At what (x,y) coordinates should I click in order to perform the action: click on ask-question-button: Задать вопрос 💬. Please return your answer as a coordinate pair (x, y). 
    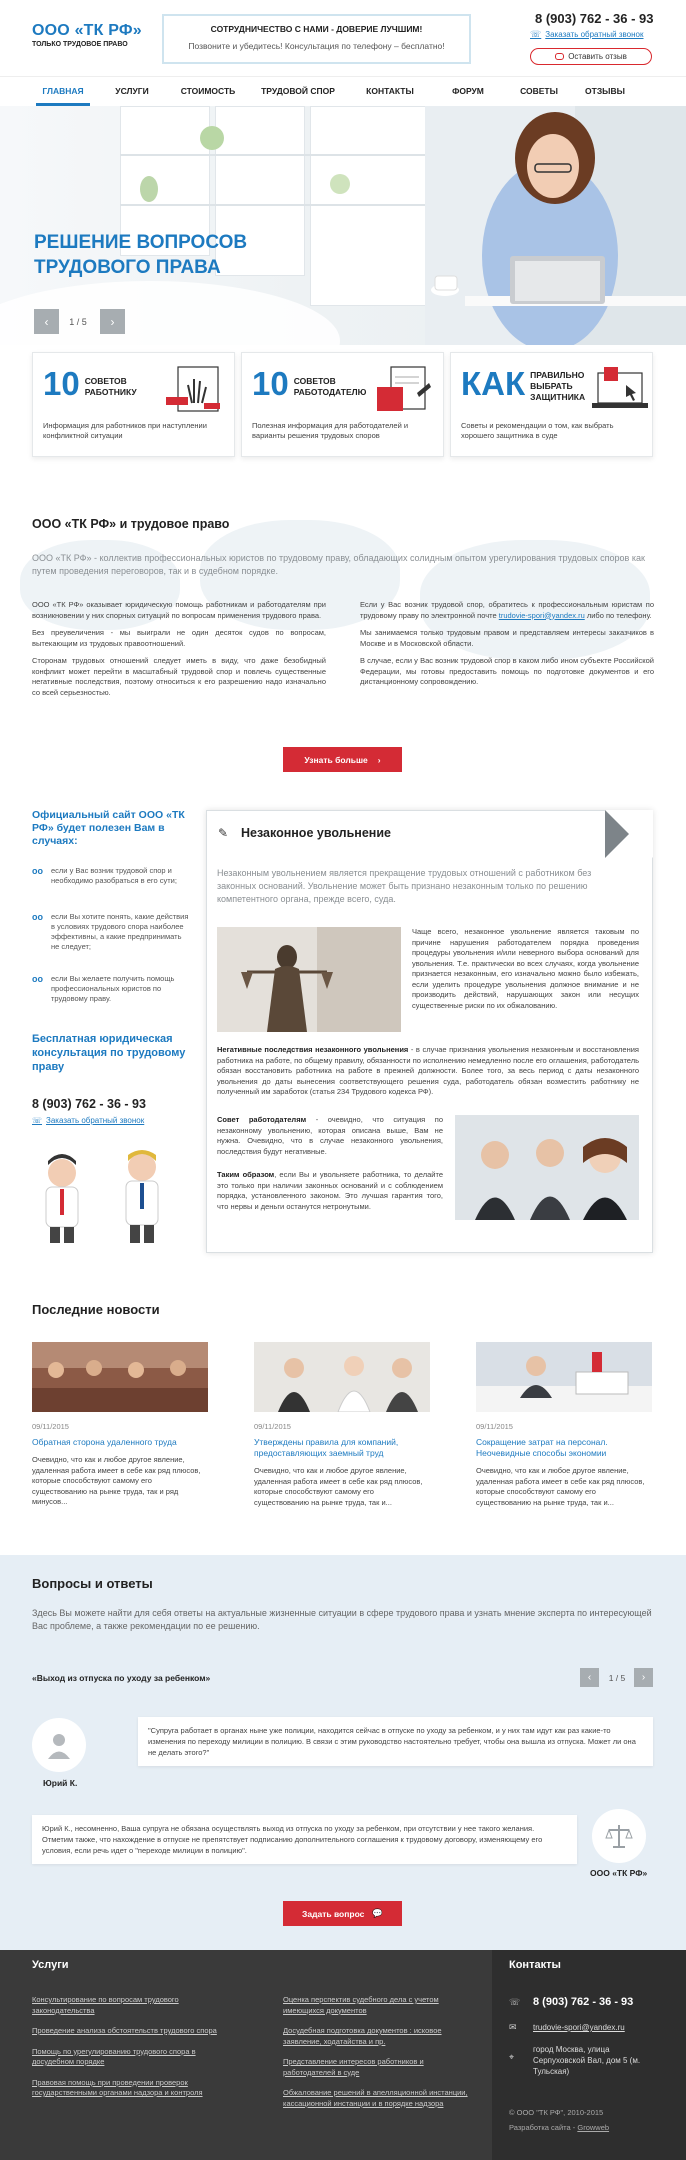
    Looking at the image, I should click on (342, 1913).